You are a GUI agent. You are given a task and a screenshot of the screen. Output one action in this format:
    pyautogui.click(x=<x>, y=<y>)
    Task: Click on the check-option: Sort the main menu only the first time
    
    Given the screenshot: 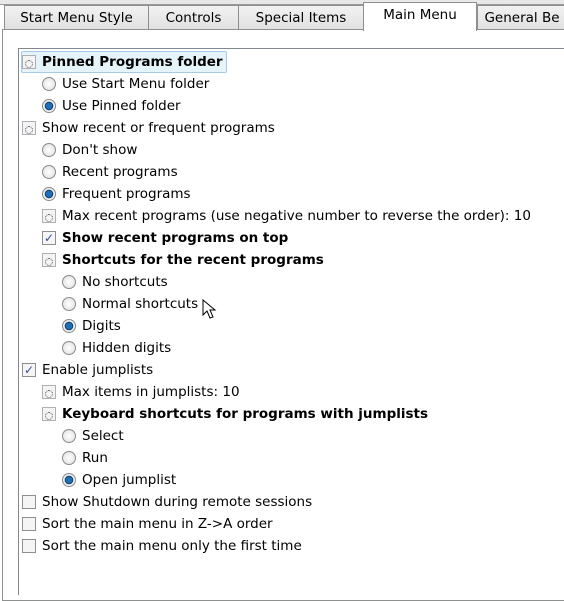 What is the action you would take?
    pyautogui.click(x=162, y=546)
    